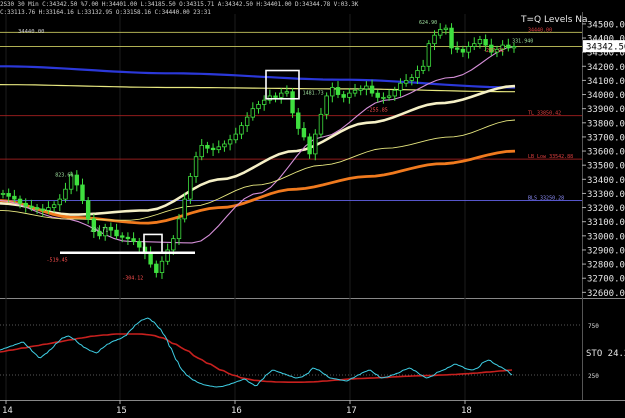  What do you see at coordinates (550, 157) in the screenshot?
I see `level-label: LB Low 33542.88` at bounding box center [550, 157].